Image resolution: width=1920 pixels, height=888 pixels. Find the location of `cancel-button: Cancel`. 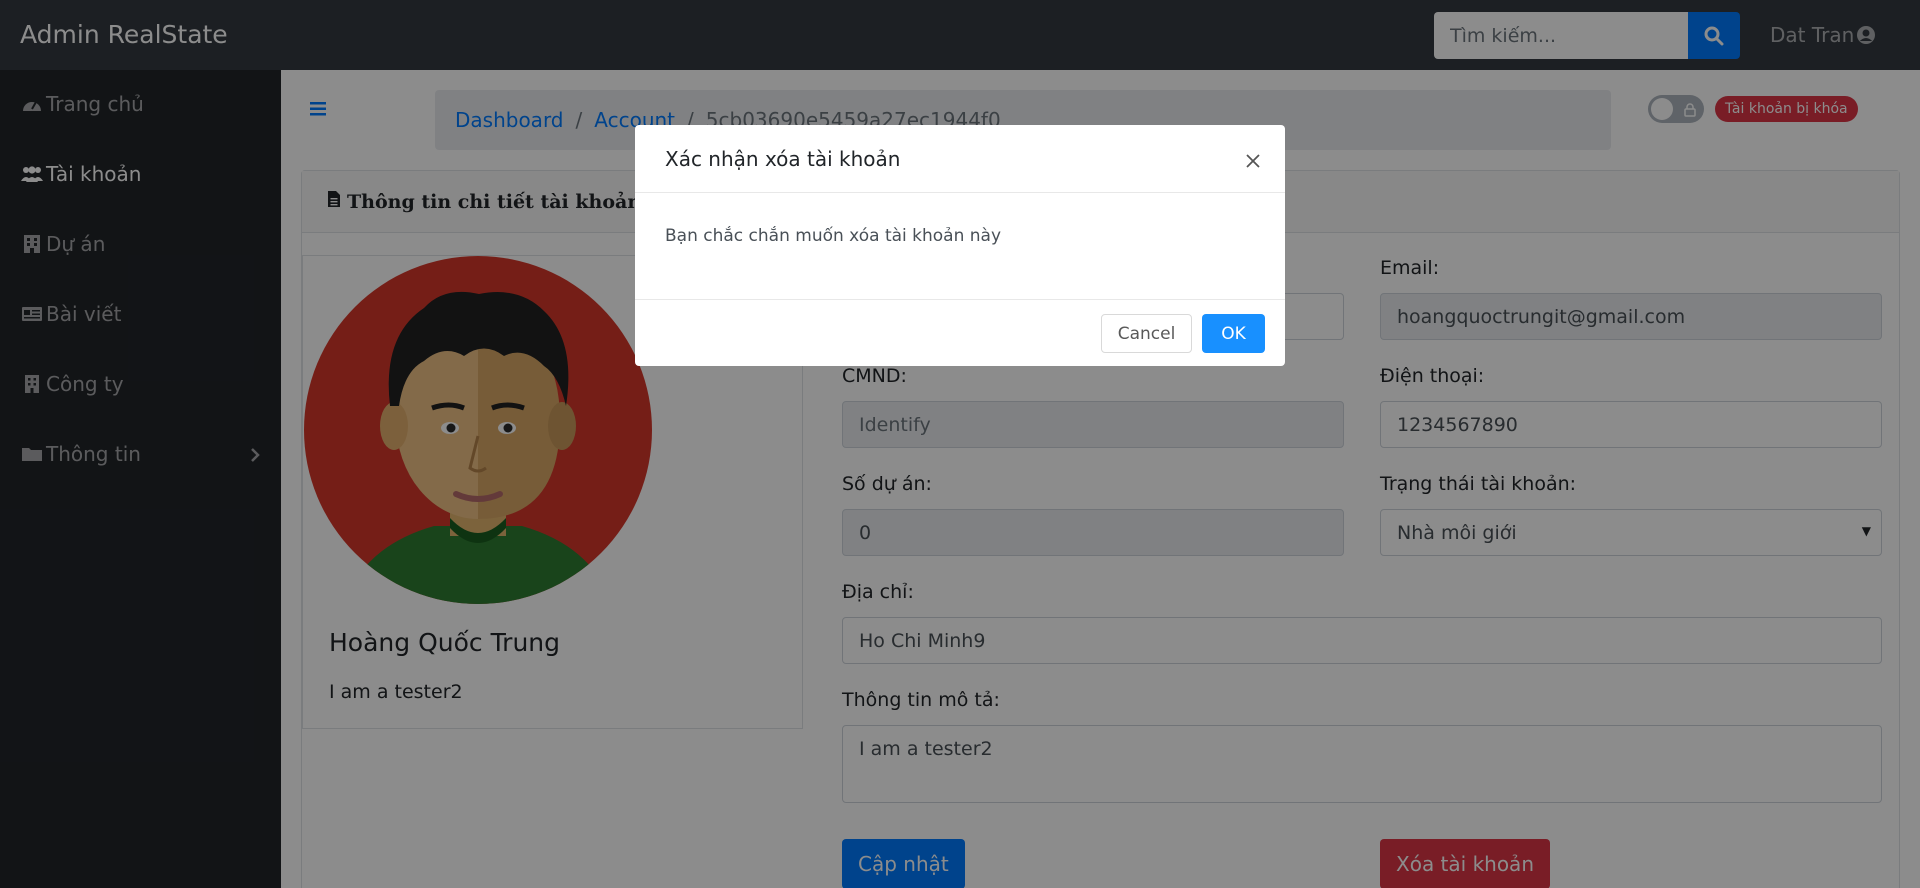

cancel-button: Cancel is located at coordinates (1146, 333).